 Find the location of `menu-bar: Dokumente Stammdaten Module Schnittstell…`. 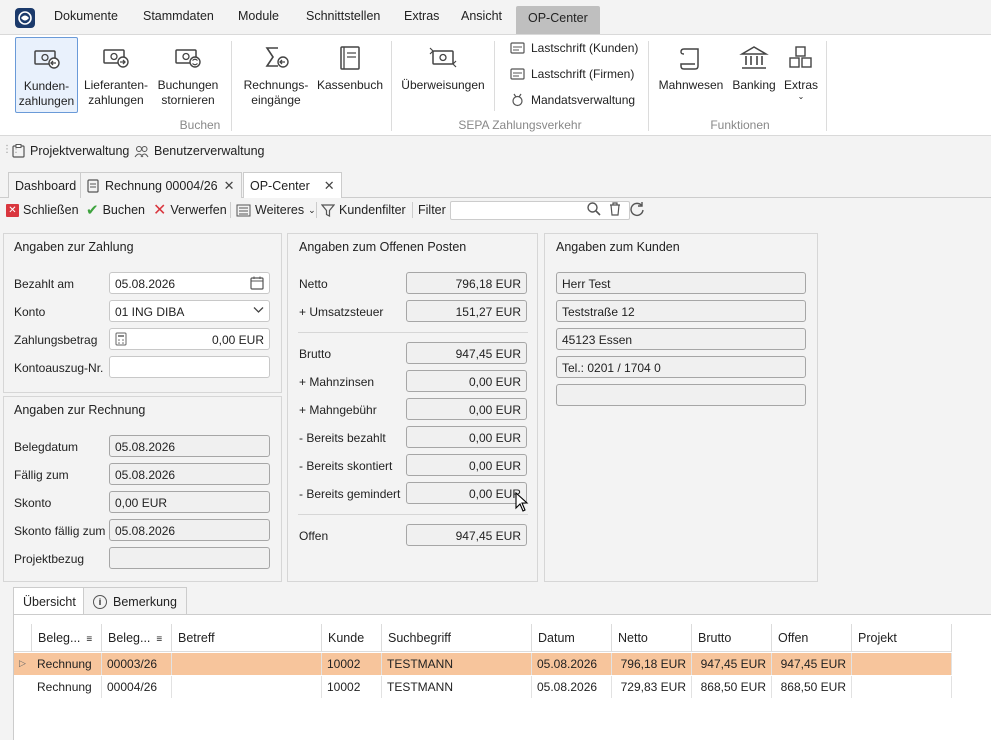

menu-bar: Dokumente Stammdaten Module Schnittstell… is located at coordinates (495, 17).